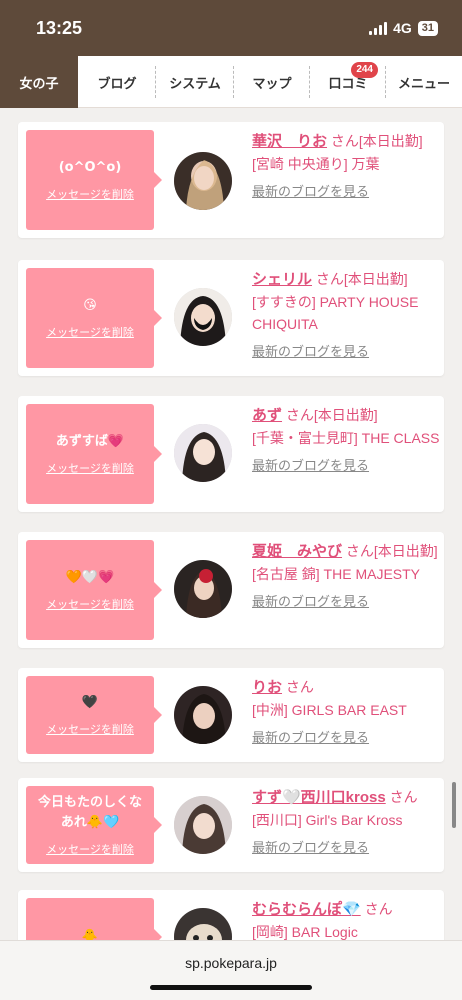 Image resolution: width=462 pixels, height=1000 pixels. What do you see at coordinates (329, 710) in the screenshot?
I see `shop-name: [中洲] GIRLS BAR EAST` at bounding box center [329, 710].